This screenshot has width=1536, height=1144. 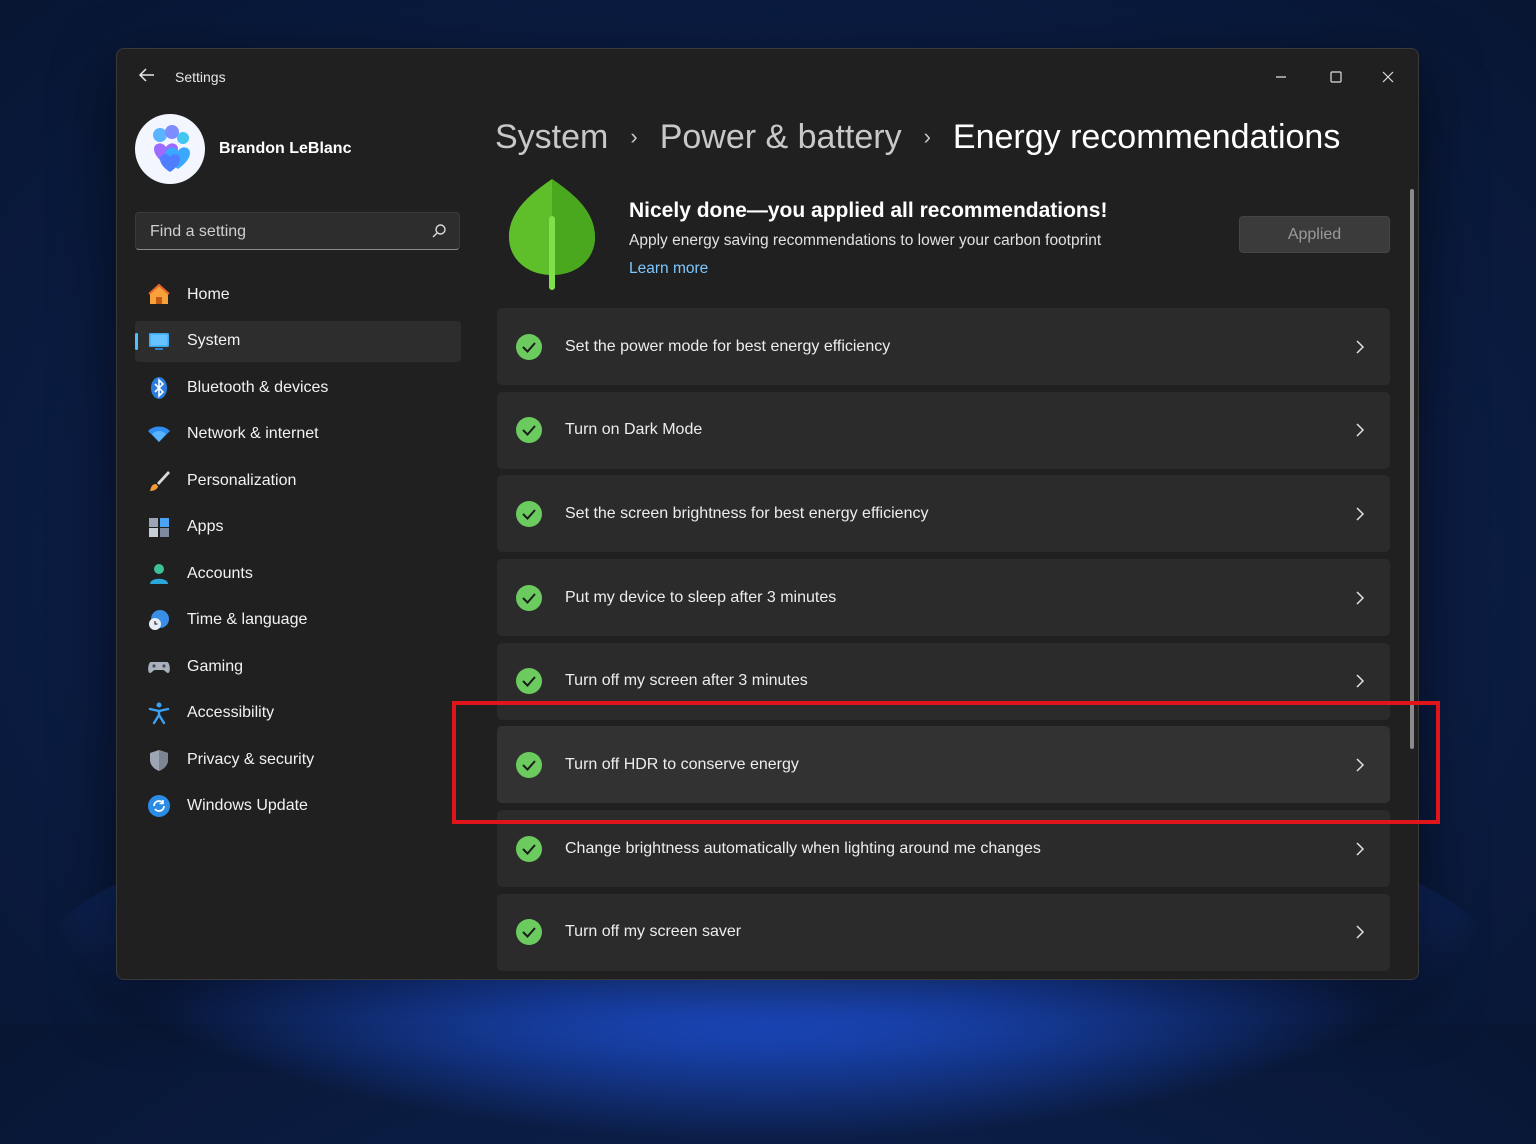 What do you see at coordinates (258, 387) in the screenshot?
I see `sidebar-item-label: Bluetooth & devices` at bounding box center [258, 387].